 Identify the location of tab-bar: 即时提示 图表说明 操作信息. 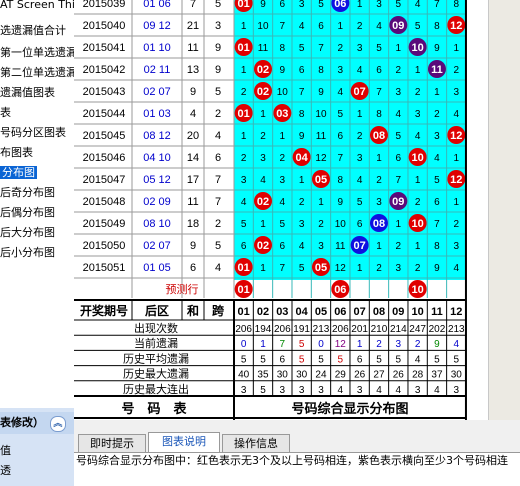
(297, 442).